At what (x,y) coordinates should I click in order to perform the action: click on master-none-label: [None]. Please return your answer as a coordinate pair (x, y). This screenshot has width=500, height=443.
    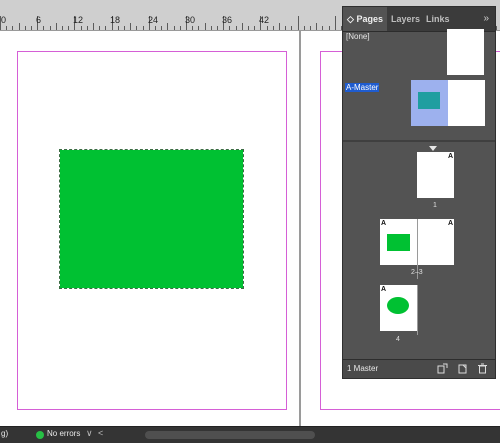
    Looking at the image, I should click on (358, 36).